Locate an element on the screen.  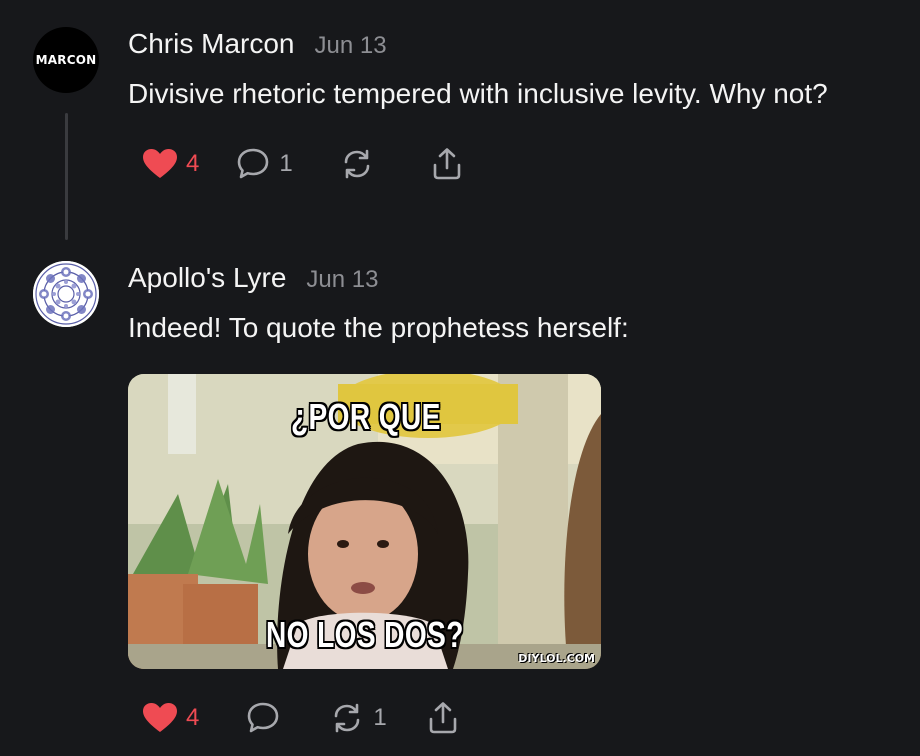
mandala-pattern-image is located at coordinates (66, 294).